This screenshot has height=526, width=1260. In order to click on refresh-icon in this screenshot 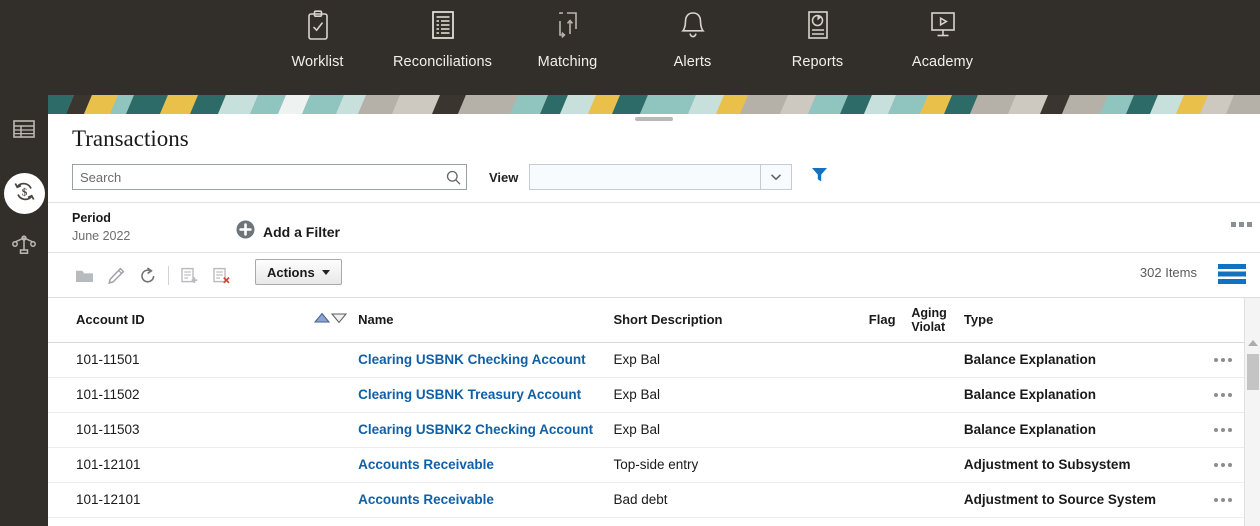, I will do `click(148, 275)`.